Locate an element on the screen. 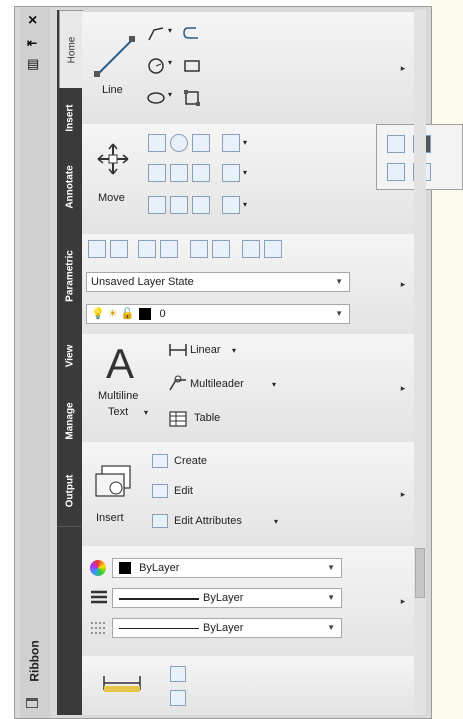  color-dropdown: ByLayer ▼ is located at coordinates (227, 568).